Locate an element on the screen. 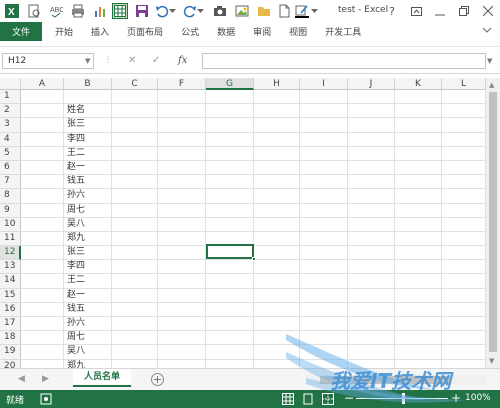 The height and width of the screenshot is (408, 500). image-icon is located at coordinates (242, 11).